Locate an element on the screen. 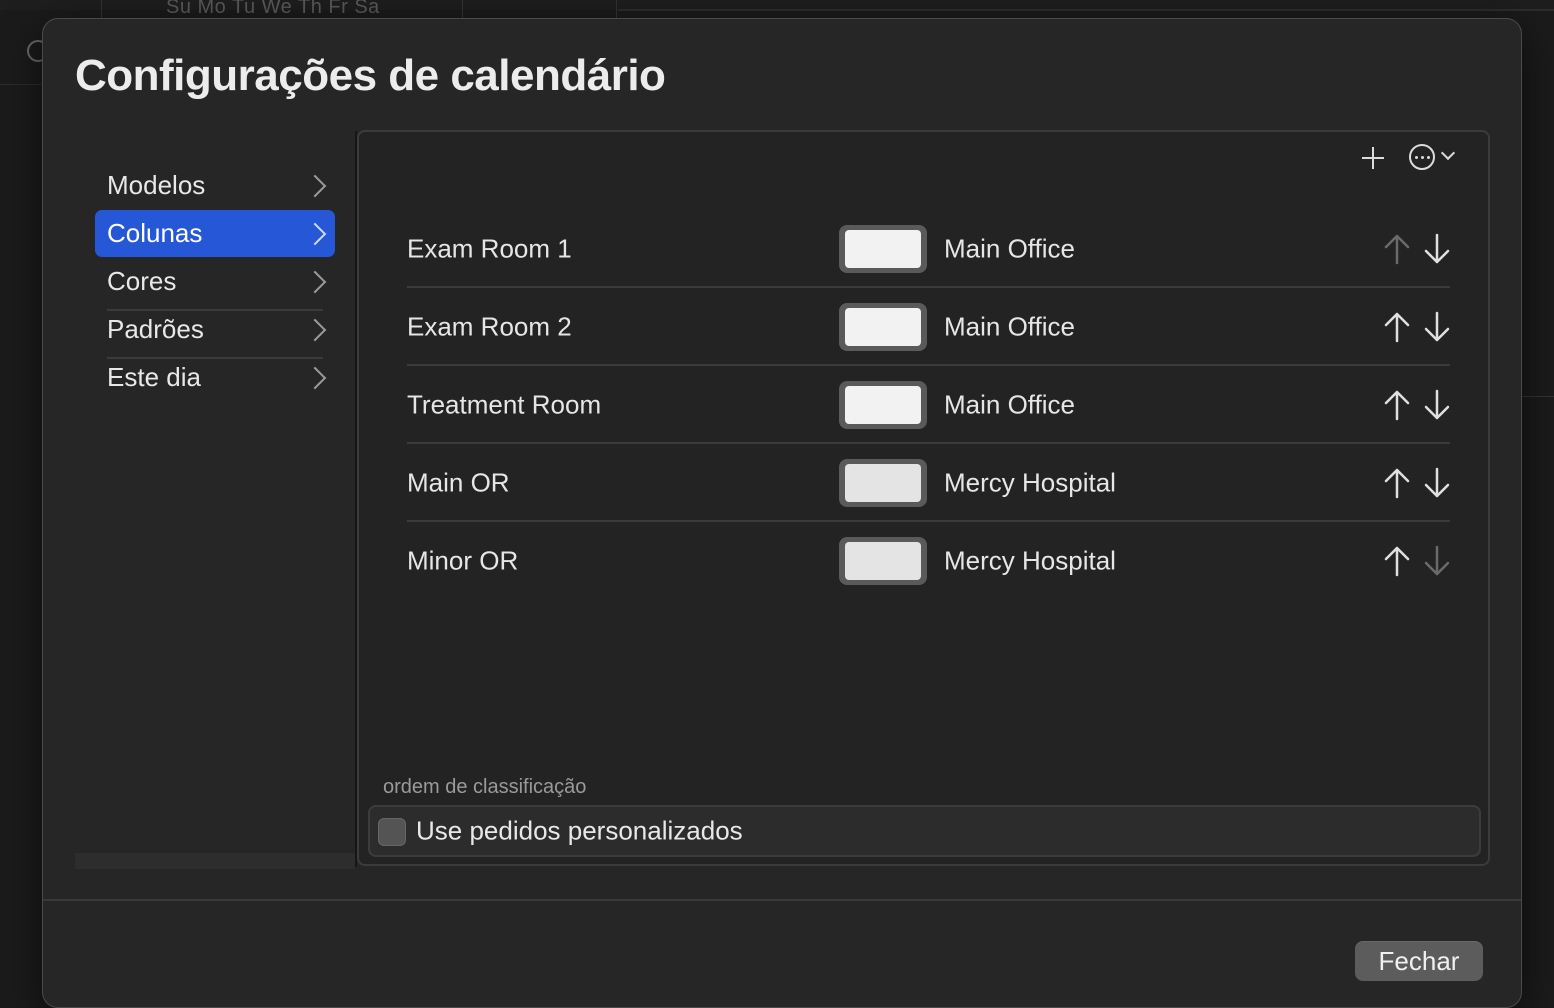  ellipsis-circle-icon is located at coordinates (1422, 157).